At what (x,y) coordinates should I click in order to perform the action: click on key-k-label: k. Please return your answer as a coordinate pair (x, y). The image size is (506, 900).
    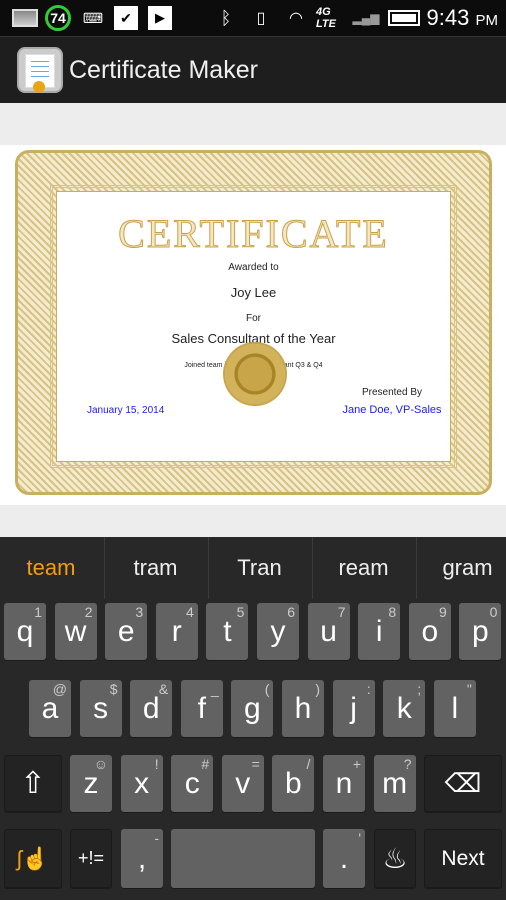
    Looking at the image, I should click on (404, 708).